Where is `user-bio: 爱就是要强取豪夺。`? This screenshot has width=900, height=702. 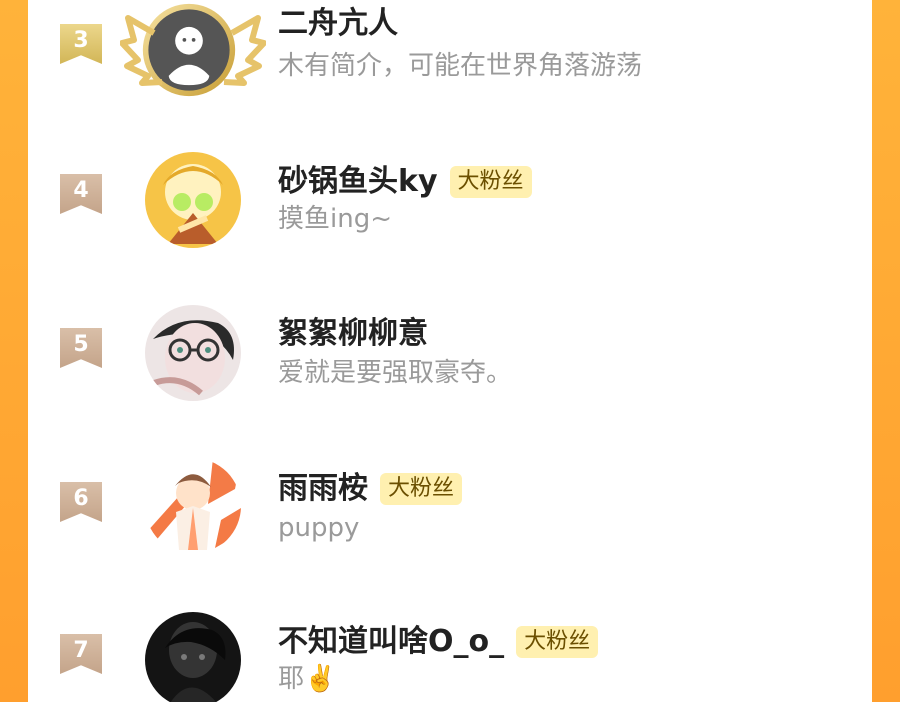
user-bio: 爱就是要强取豪夺。 is located at coordinates (395, 373).